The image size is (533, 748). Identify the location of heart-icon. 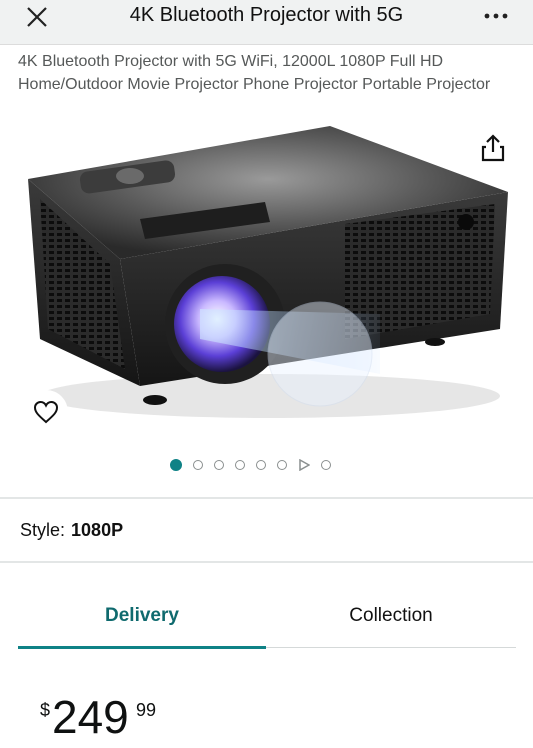
(46, 412).